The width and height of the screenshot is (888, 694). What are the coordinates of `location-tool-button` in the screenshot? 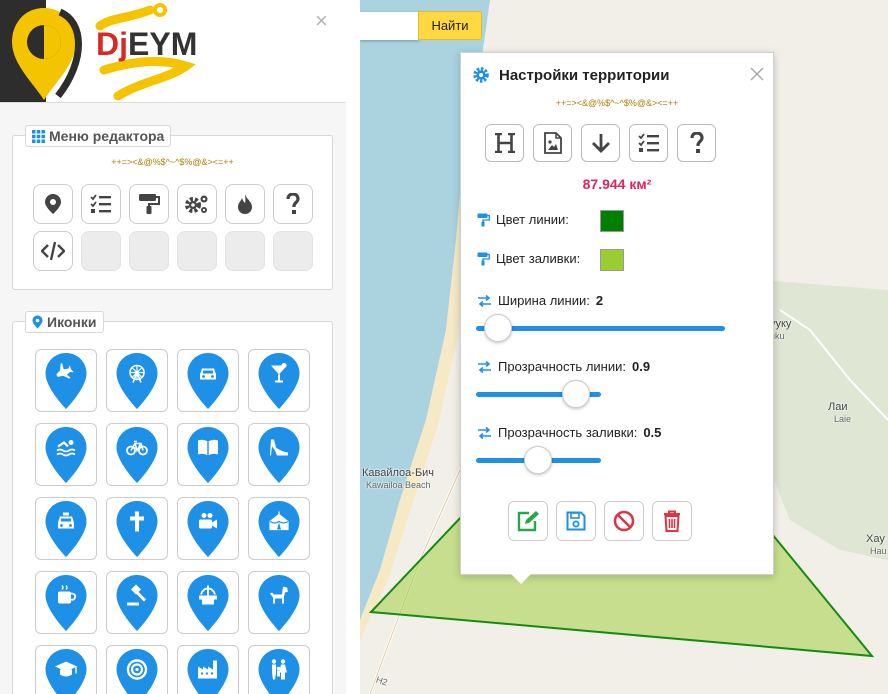 It's located at (53, 204).